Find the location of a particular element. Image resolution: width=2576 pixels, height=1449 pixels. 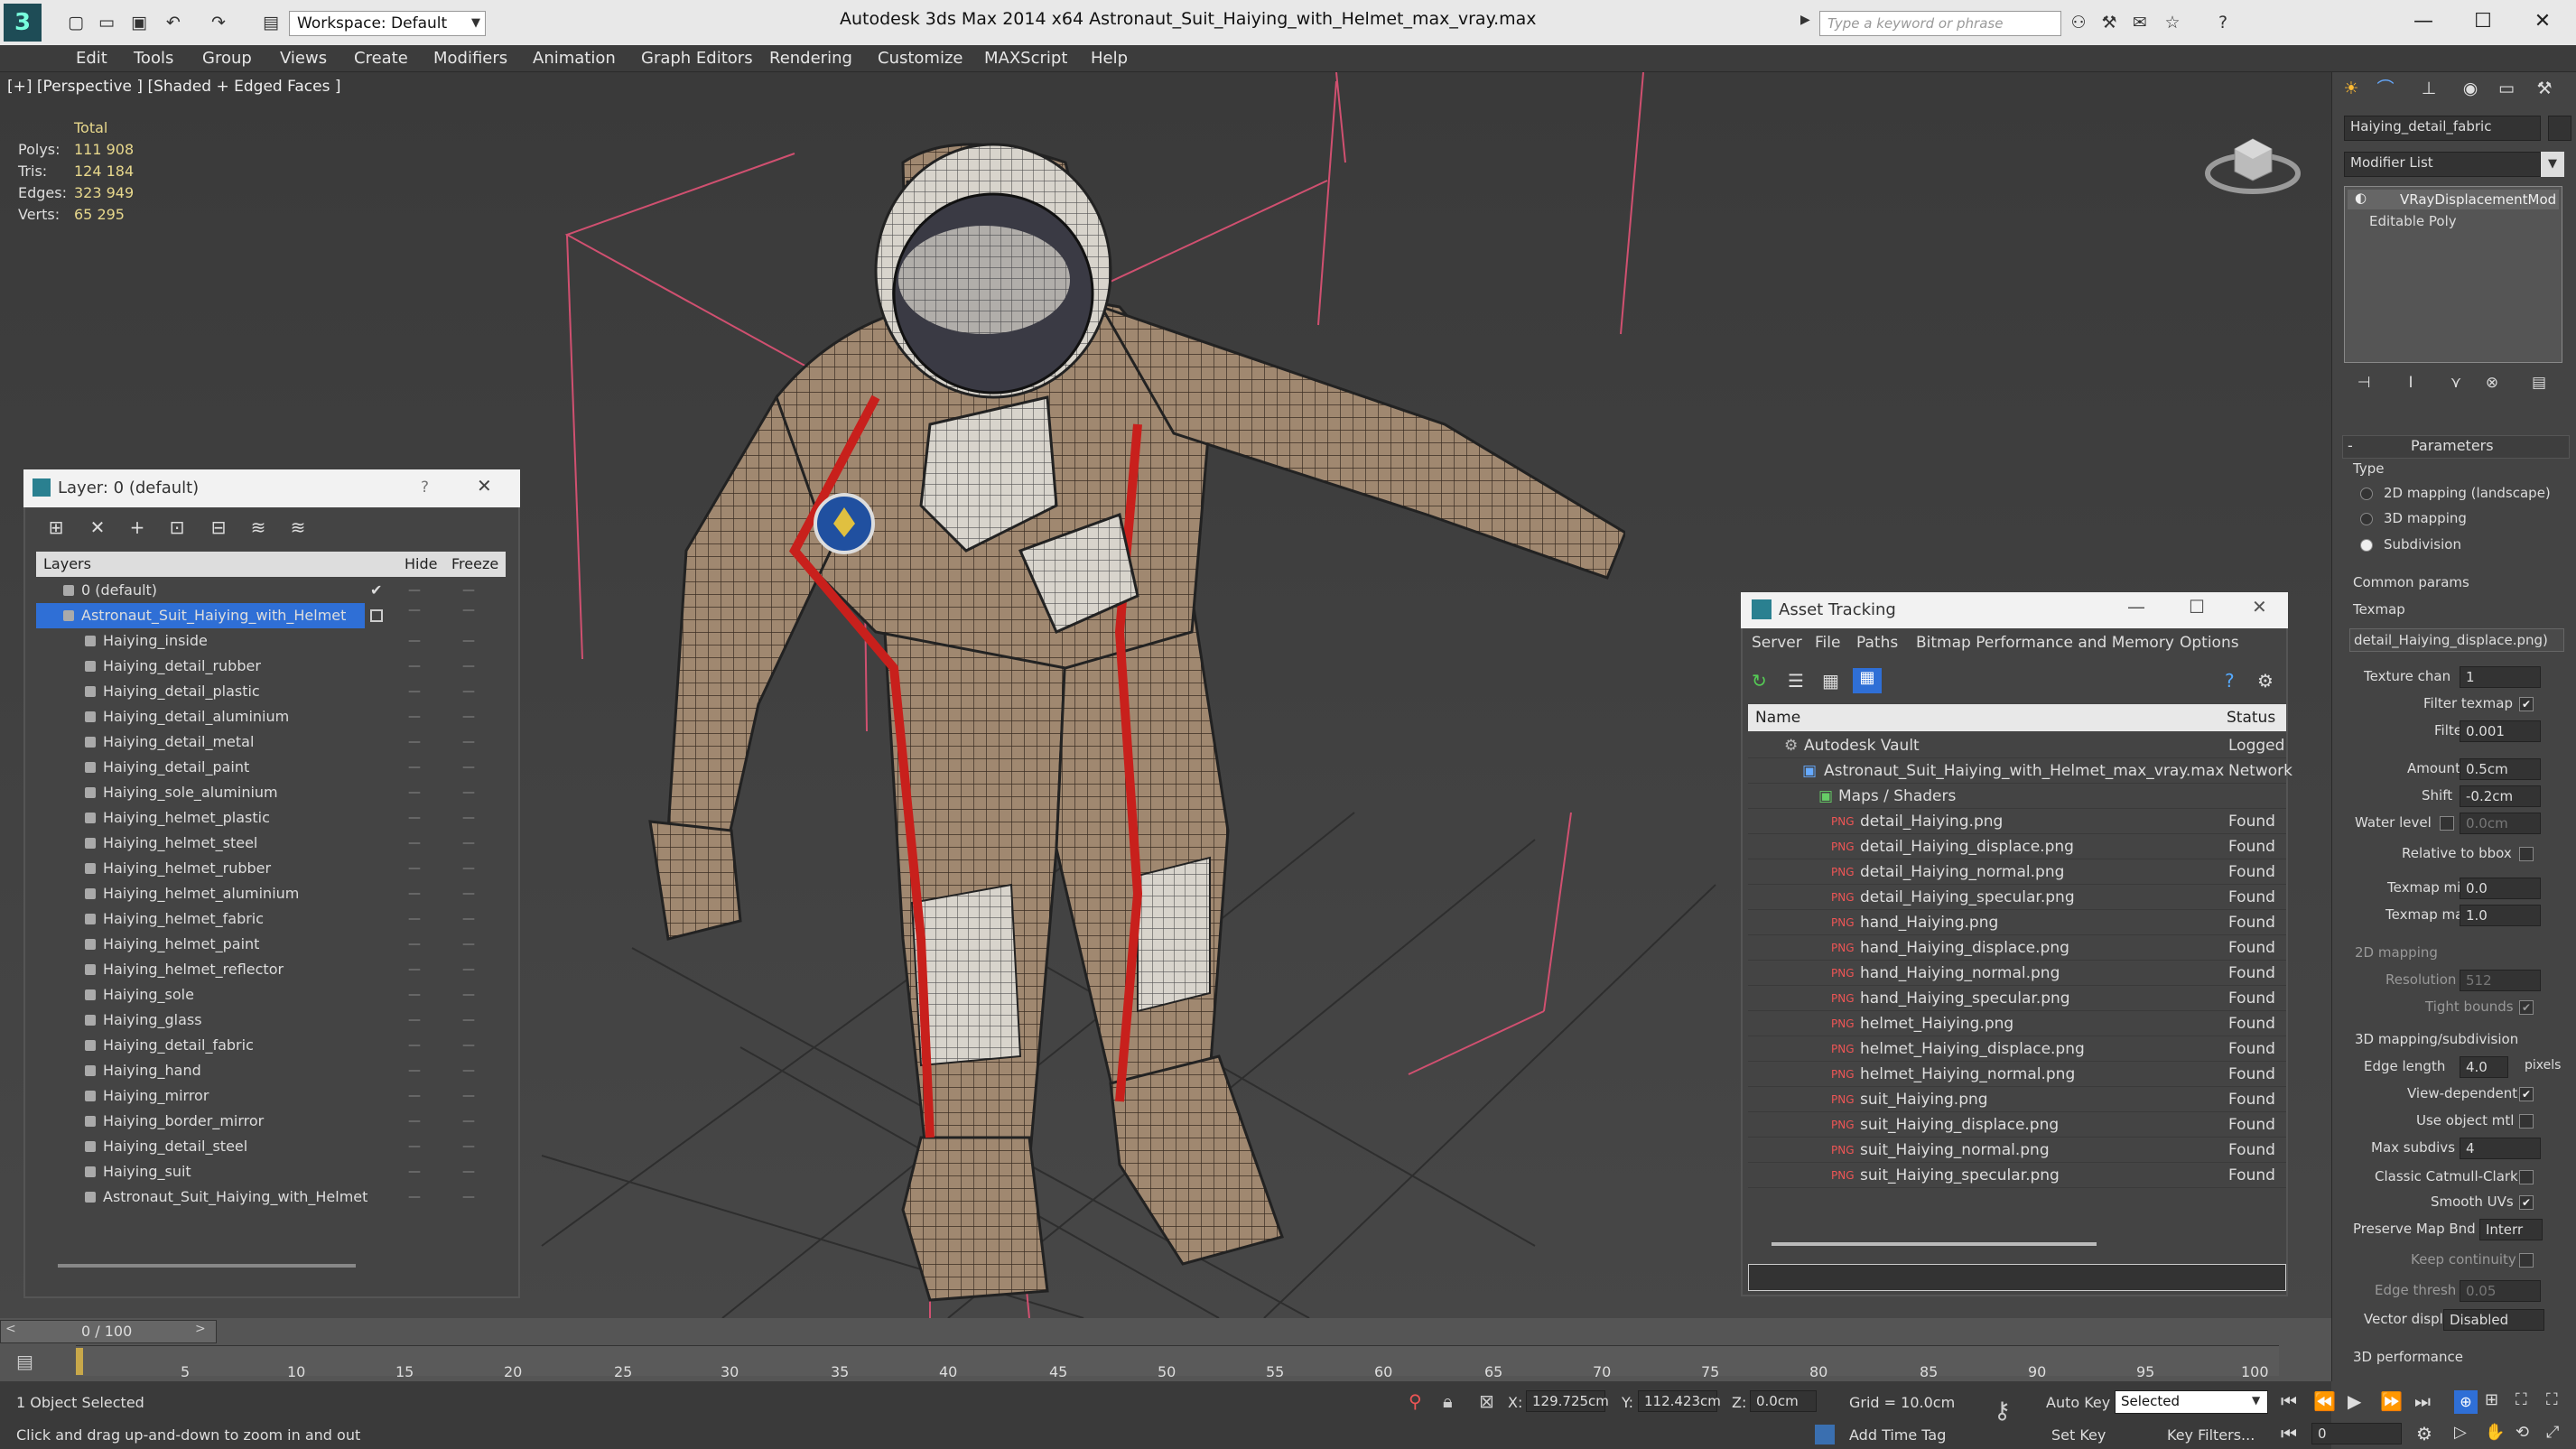

col-name: Name is located at coordinates (1777, 717).